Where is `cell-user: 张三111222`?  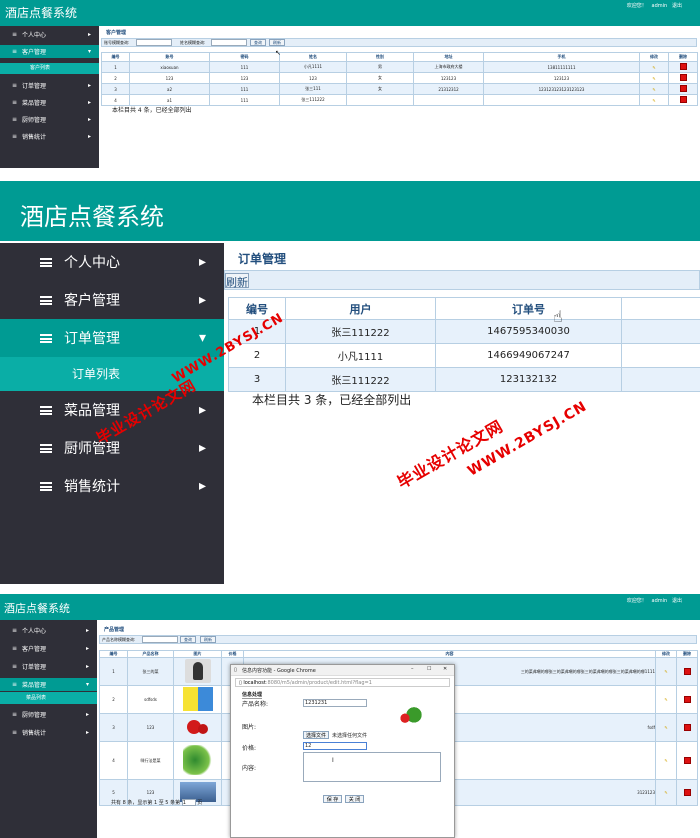 cell-user: 张三111222 is located at coordinates (360, 331).